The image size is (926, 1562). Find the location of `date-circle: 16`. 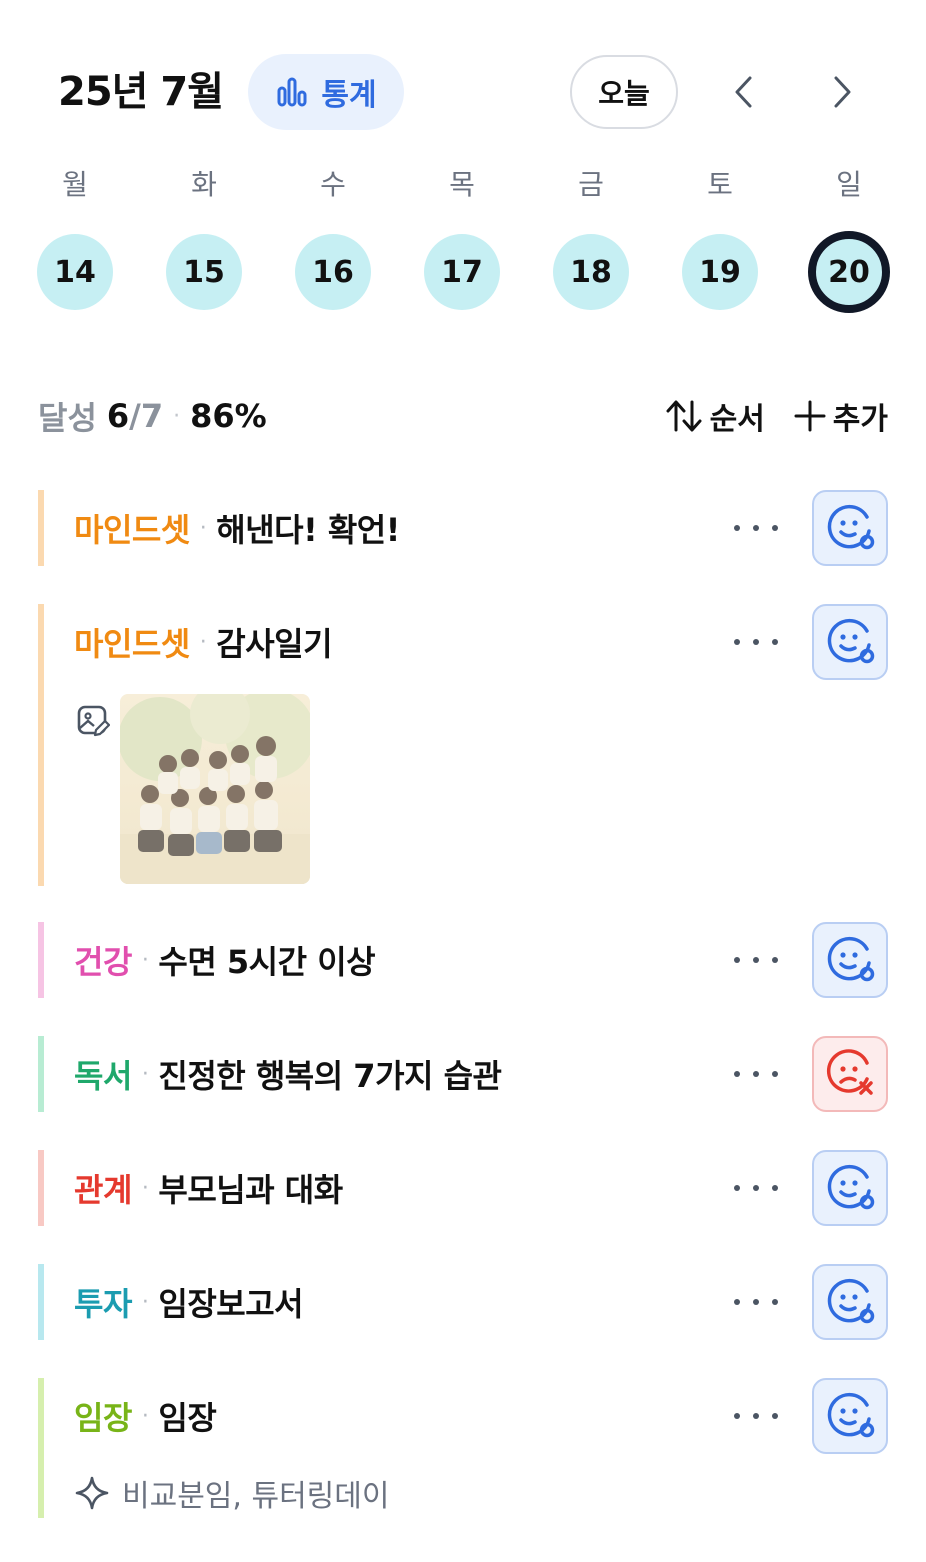

date-circle: 16 is located at coordinates (333, 272).